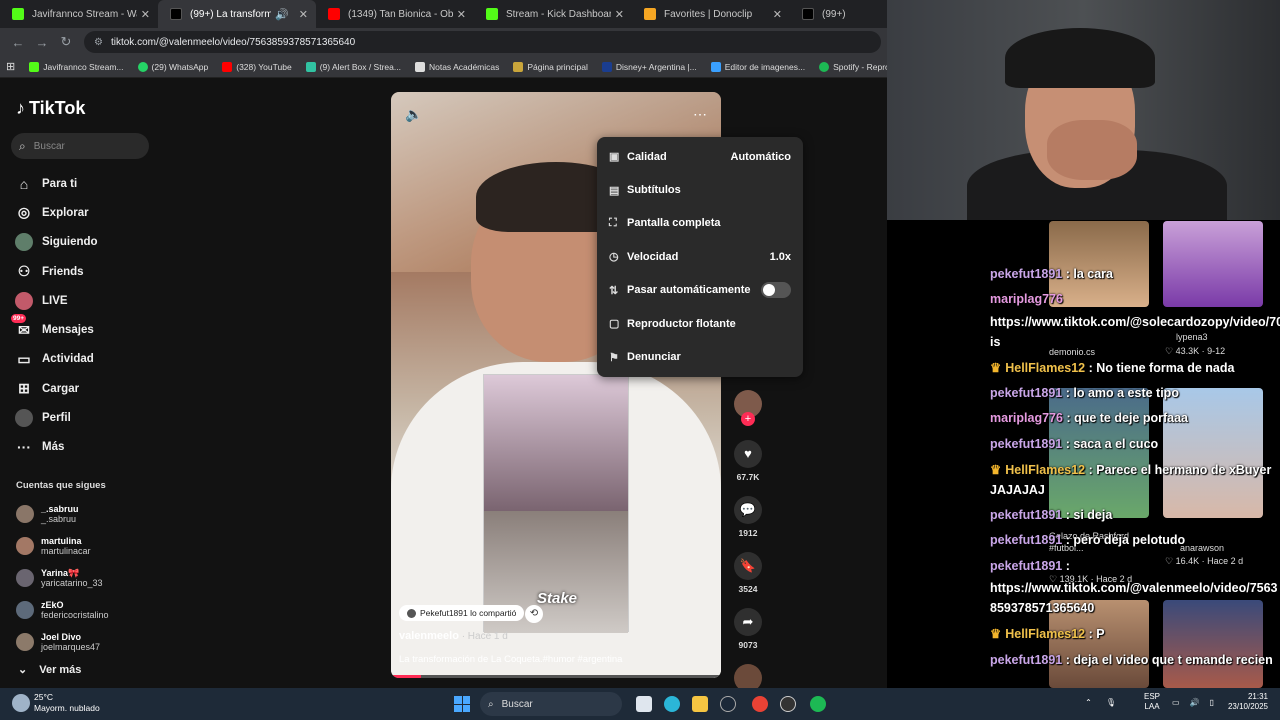 The width and height of the screenshot is (1280, 720). I want to click on repost-icon: ⟲, so click(534, 614).